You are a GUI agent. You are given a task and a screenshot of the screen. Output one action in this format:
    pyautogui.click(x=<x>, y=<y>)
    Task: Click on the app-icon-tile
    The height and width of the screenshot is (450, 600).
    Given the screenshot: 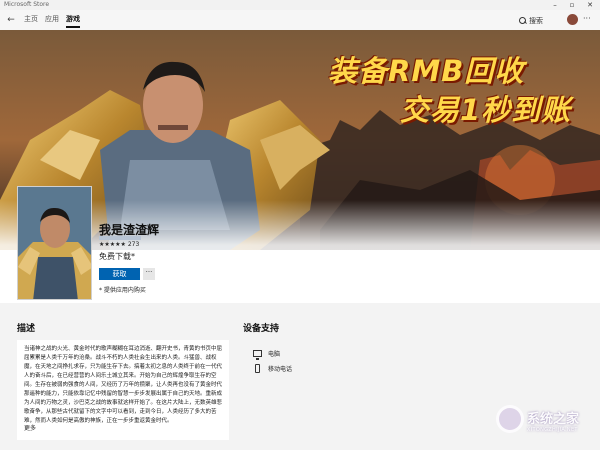 What is the action you would take?
    pyautogui.click(x=54, y=243)
    